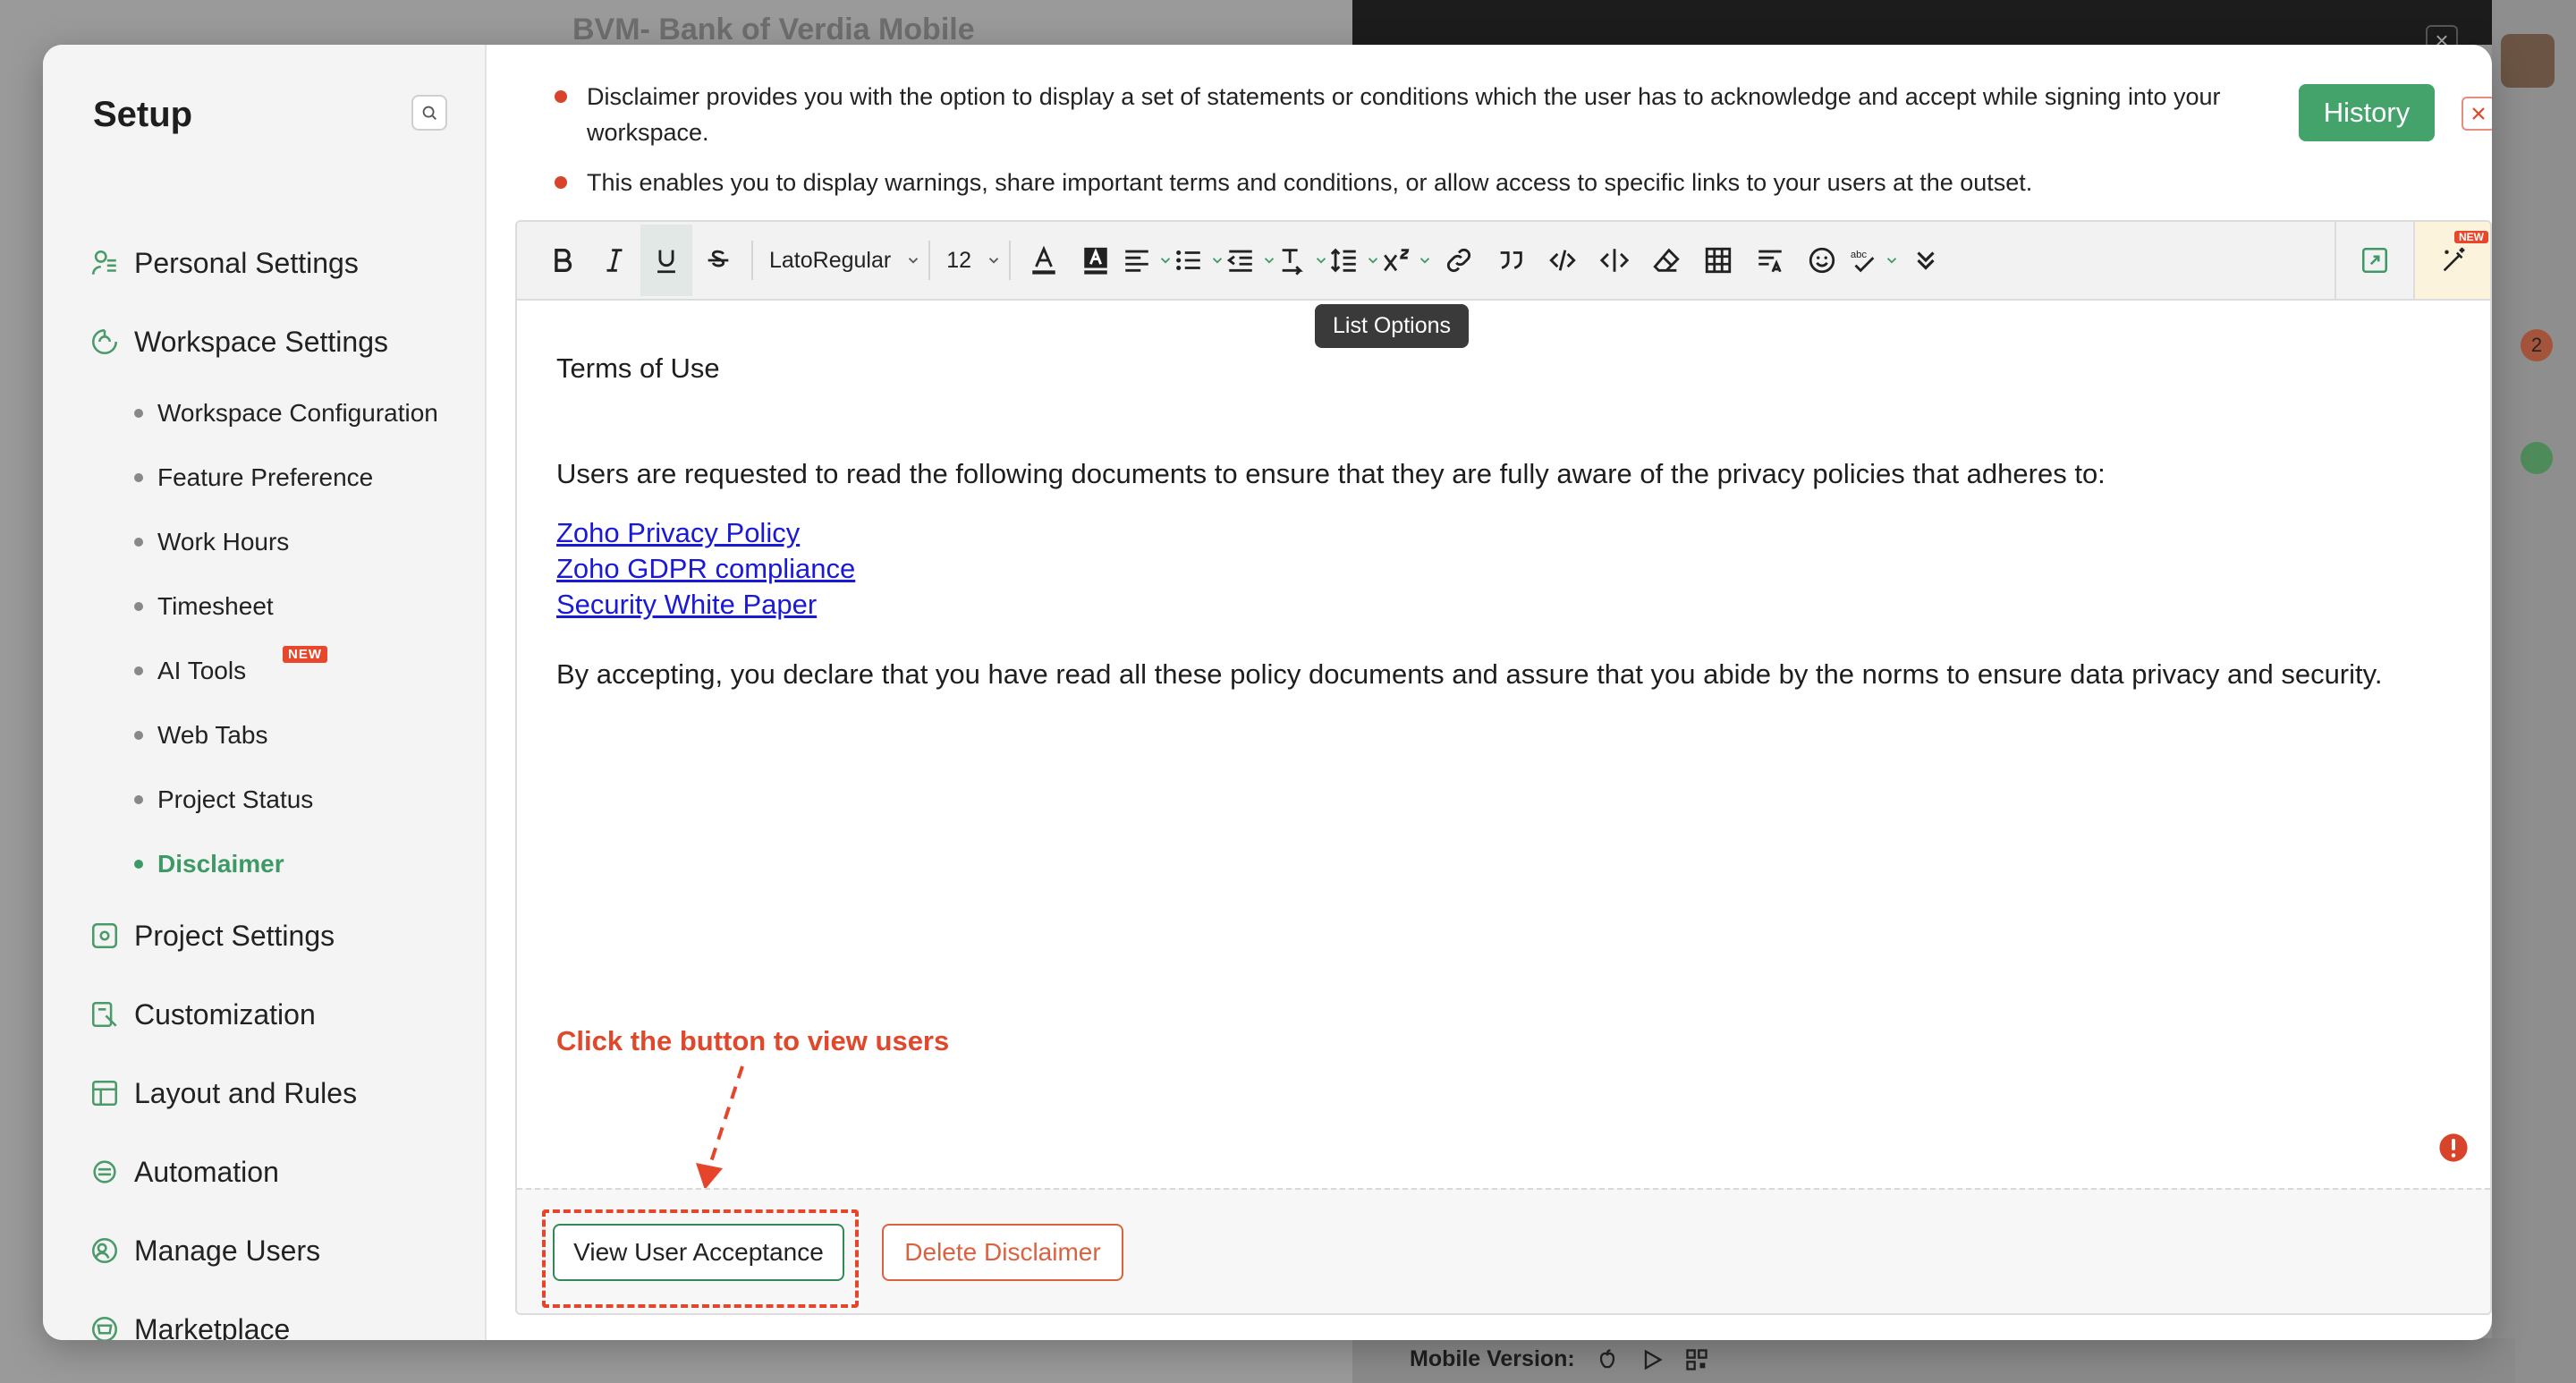  I want to click on blockquote-button, so click(1511, 260).